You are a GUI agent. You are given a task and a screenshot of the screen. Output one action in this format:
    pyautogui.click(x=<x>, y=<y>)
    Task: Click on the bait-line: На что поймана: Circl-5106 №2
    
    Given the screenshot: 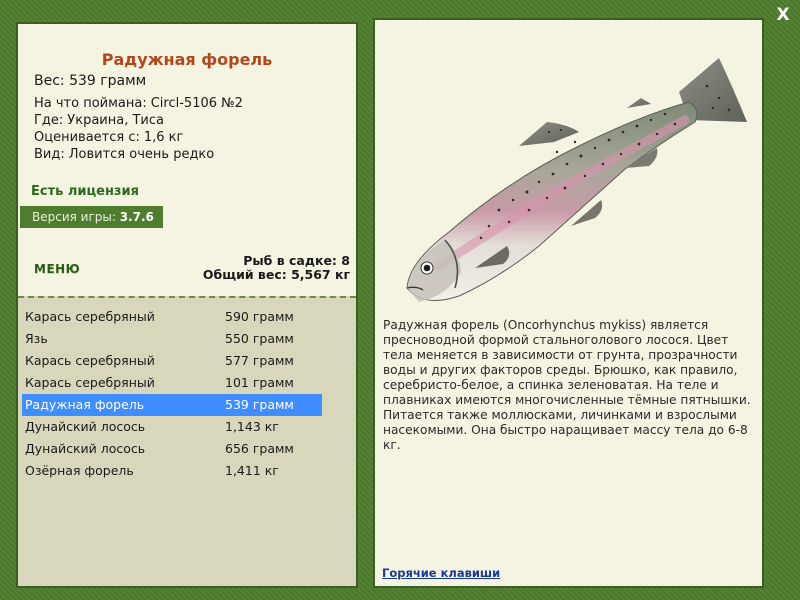 What is the action you would take?
    pyautogui.click(x=138, y=103)
    